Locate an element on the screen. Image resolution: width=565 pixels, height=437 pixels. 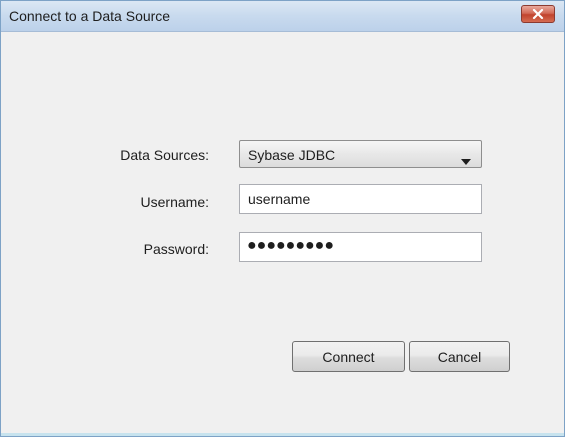
username-field: username is located at coordinates (360, 199).